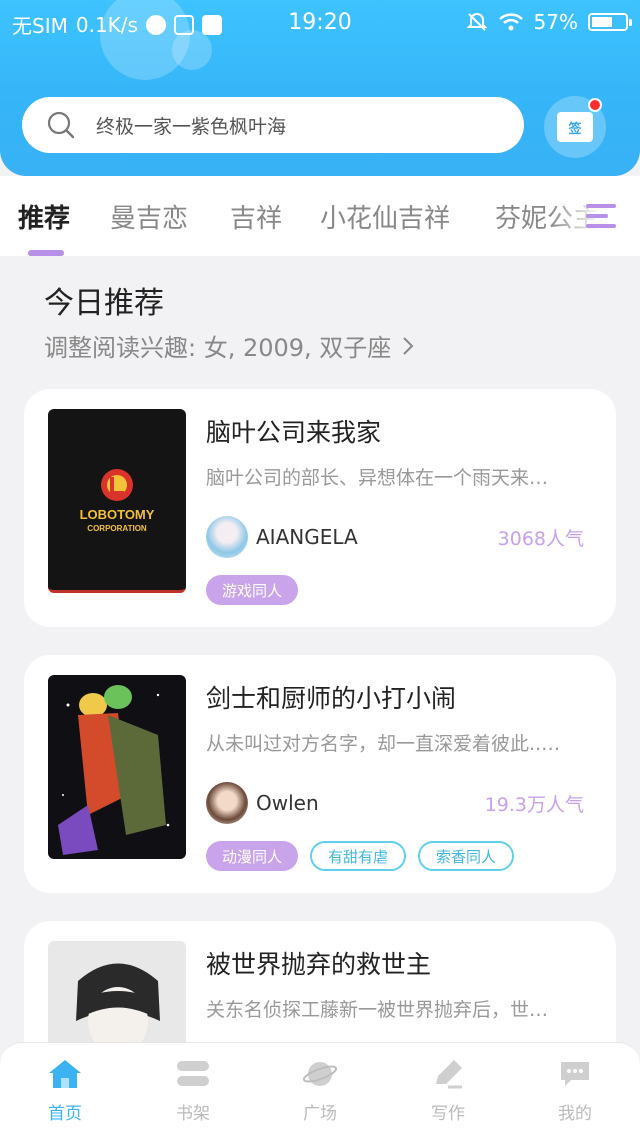  I want to click on tag-list: 游戏同人, so click(252, 590).